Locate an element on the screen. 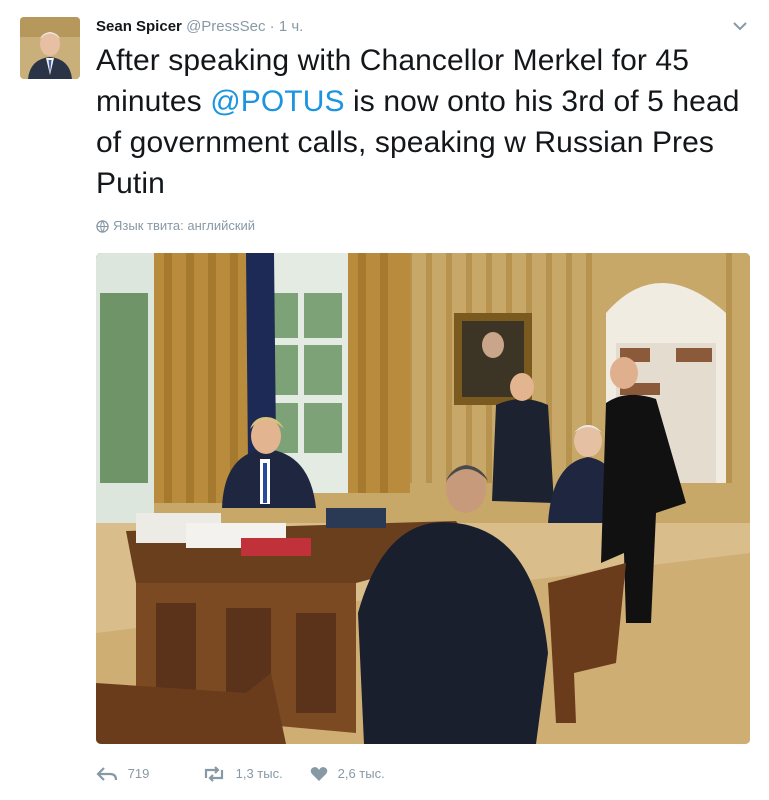  mention-link: @POTUS is located at coordinates (277, 101).